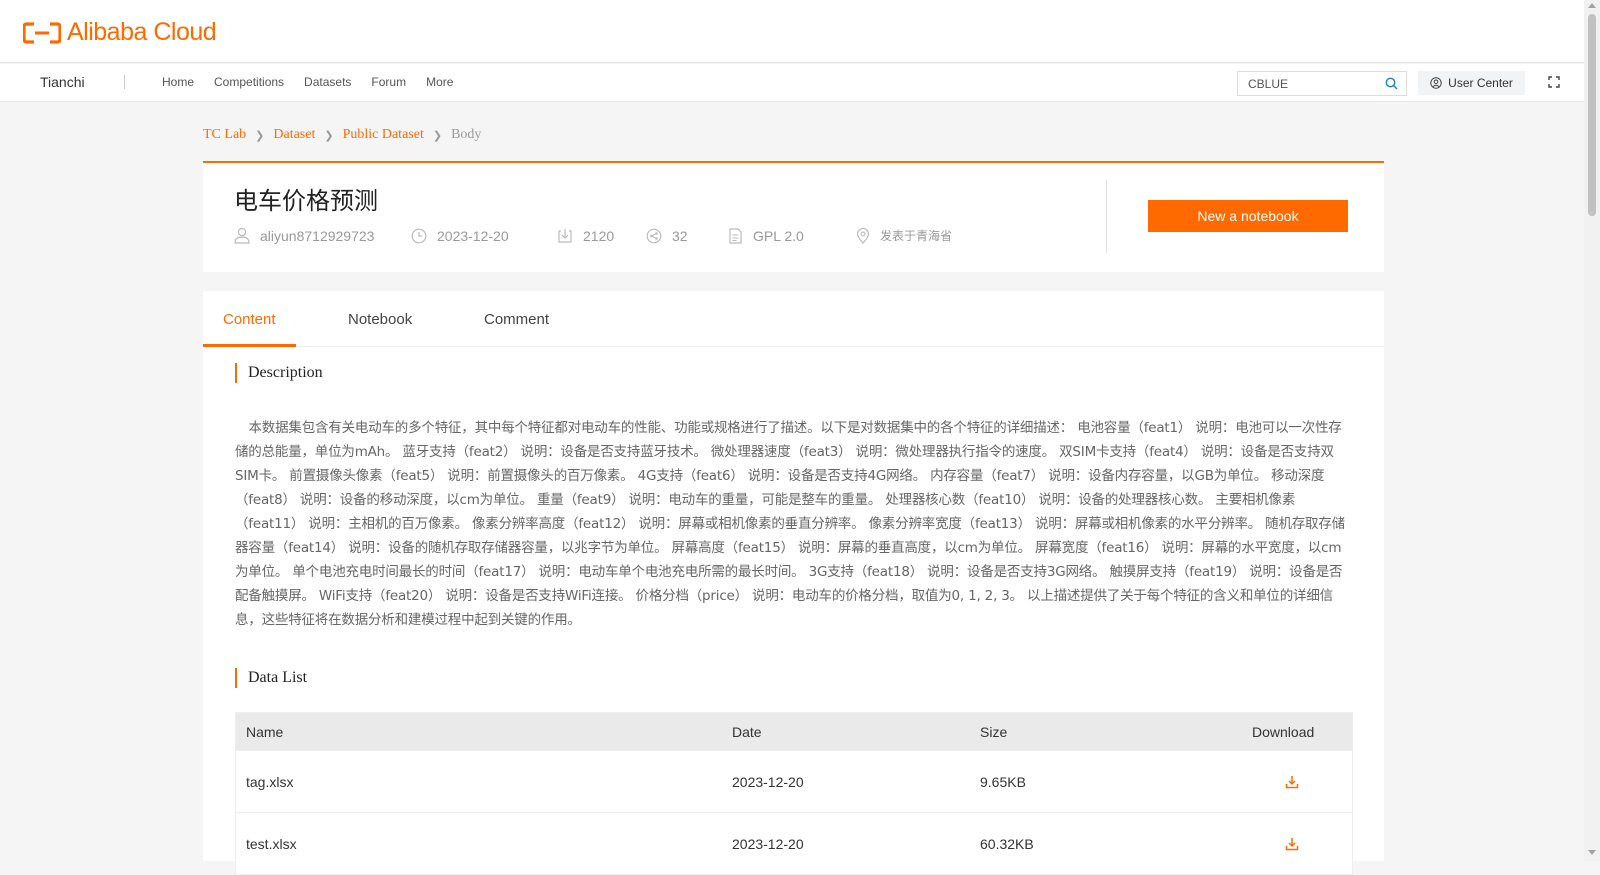 The height and width of the screenshot is (875, 1600). Describe the element at coordinates (1480, 83) in the screenshot. I see `user-center-label: User Center` at that location.